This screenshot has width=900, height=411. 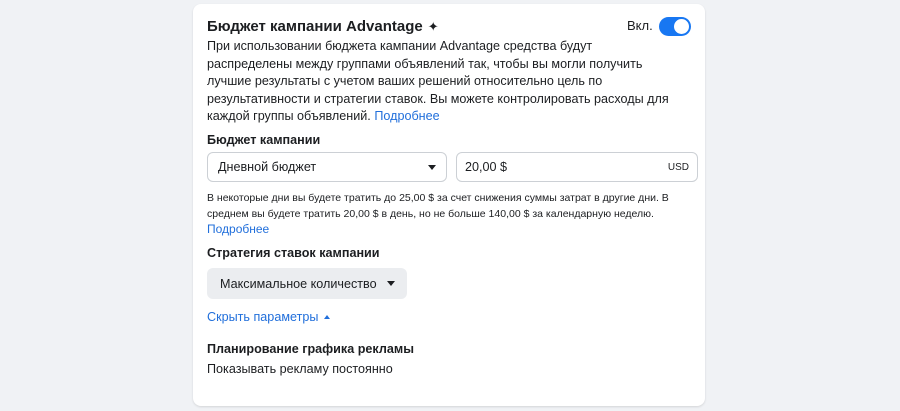 I want to click on toggle-knob, so click(x=681, y=26).